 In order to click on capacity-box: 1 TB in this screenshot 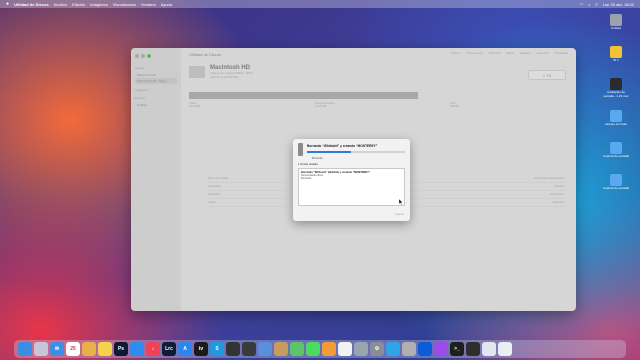, I will do `click(547, 75)`.